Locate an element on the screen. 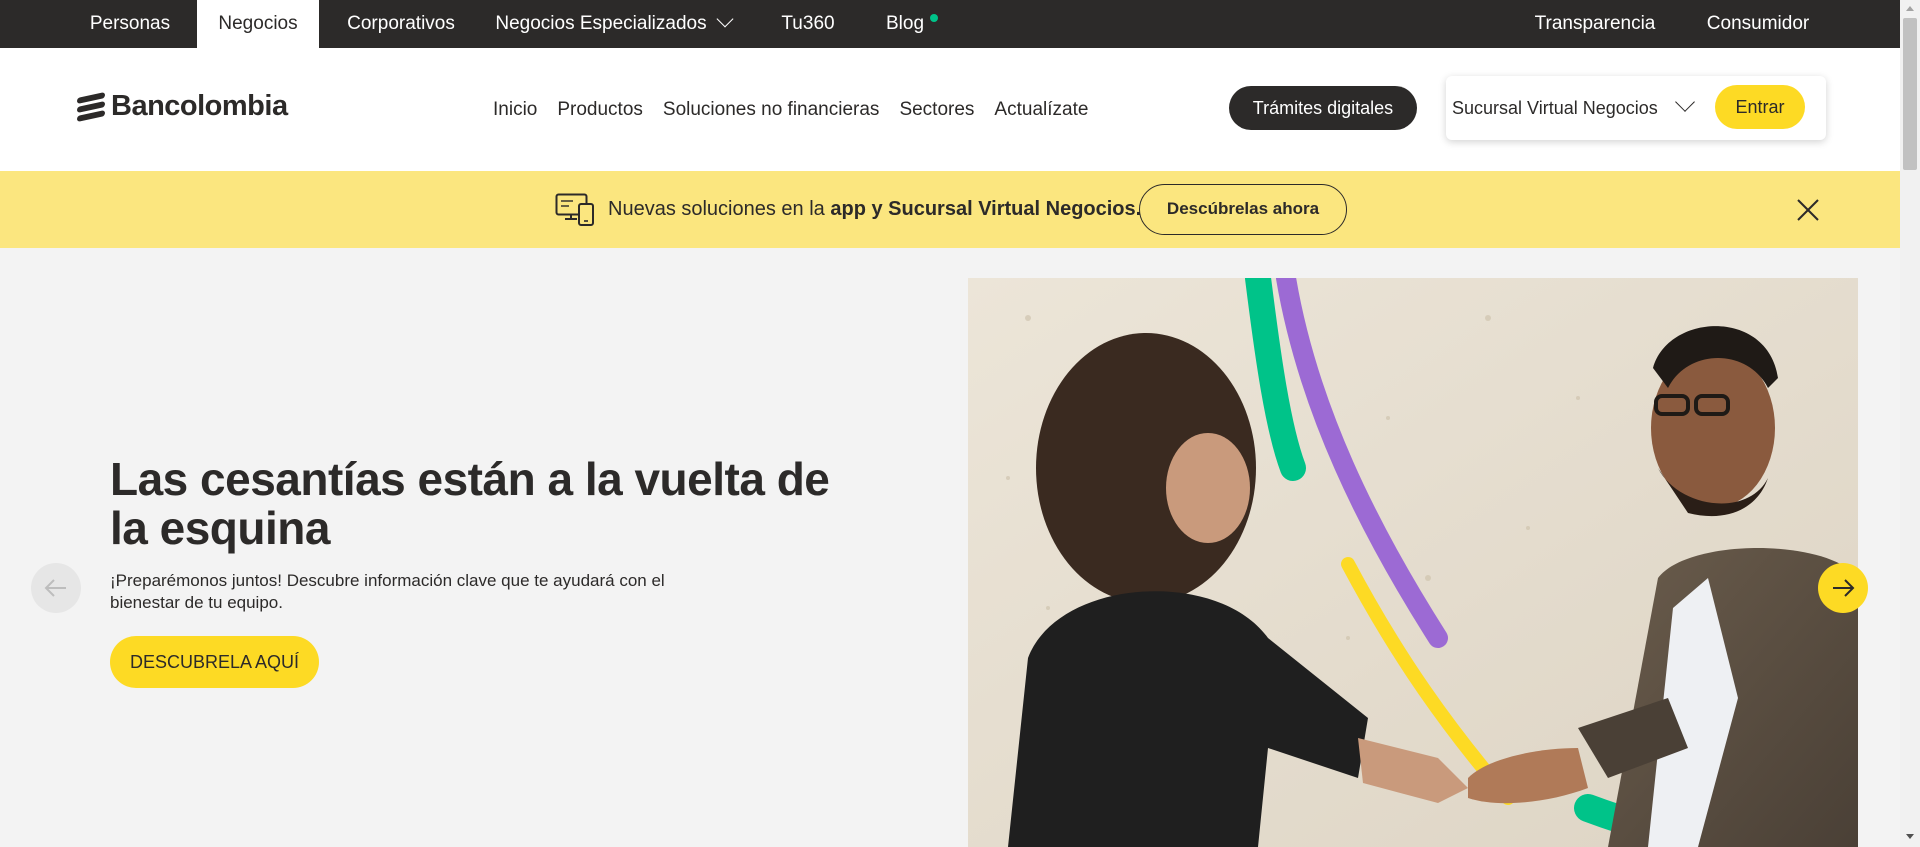  arrow-left-icon is located at coordinates (55, 588).